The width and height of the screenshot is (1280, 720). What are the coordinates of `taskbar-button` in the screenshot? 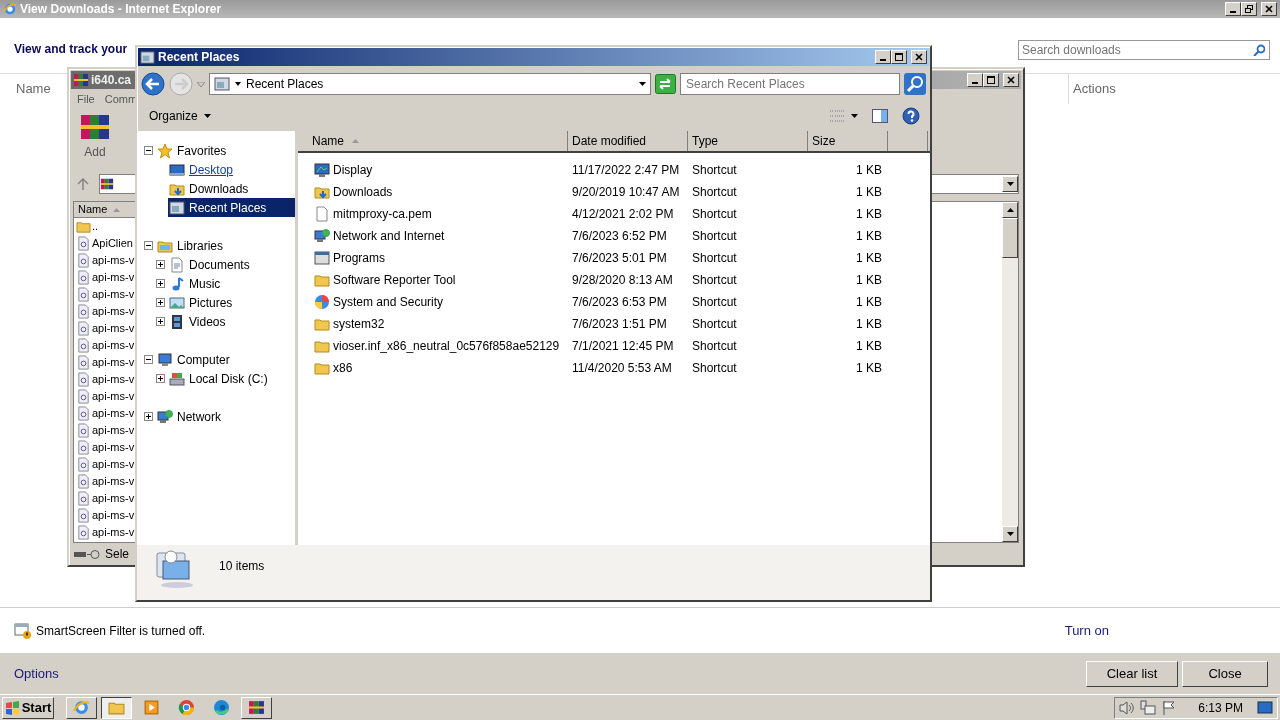 It's located at (116, 707).